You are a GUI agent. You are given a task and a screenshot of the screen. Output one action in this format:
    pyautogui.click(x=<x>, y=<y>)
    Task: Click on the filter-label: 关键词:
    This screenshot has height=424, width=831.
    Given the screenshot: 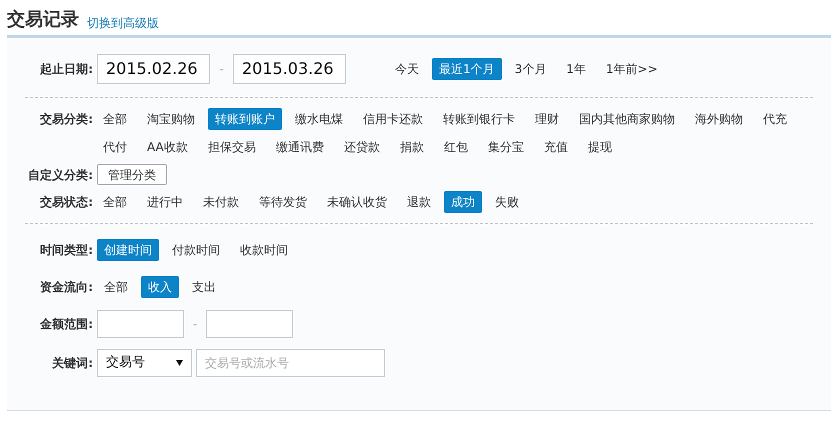 What is the action you would take?
    pyautogui.click(x=71, y=363)
    